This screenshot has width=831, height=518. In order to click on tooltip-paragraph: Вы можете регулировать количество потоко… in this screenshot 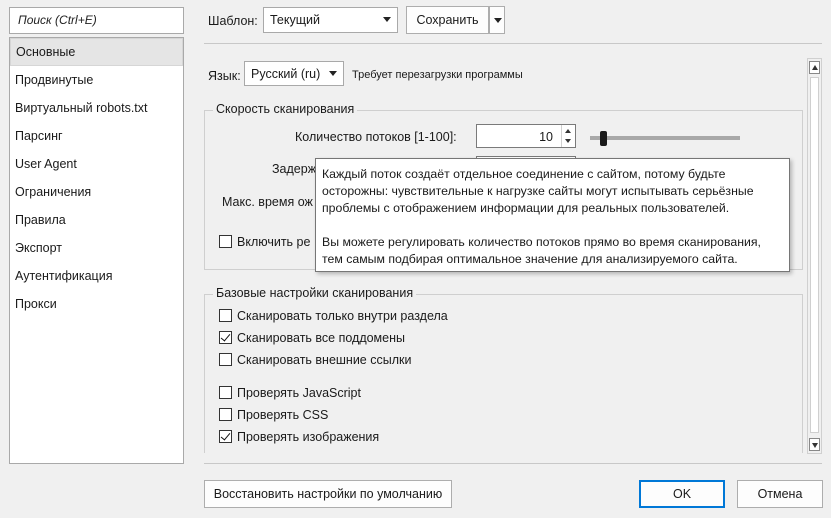, I will do `click(541, 250)`.